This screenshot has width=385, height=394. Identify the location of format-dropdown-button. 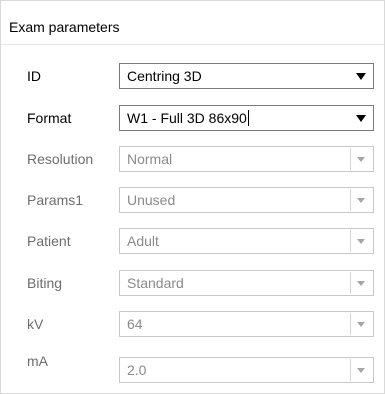
(361, 118).